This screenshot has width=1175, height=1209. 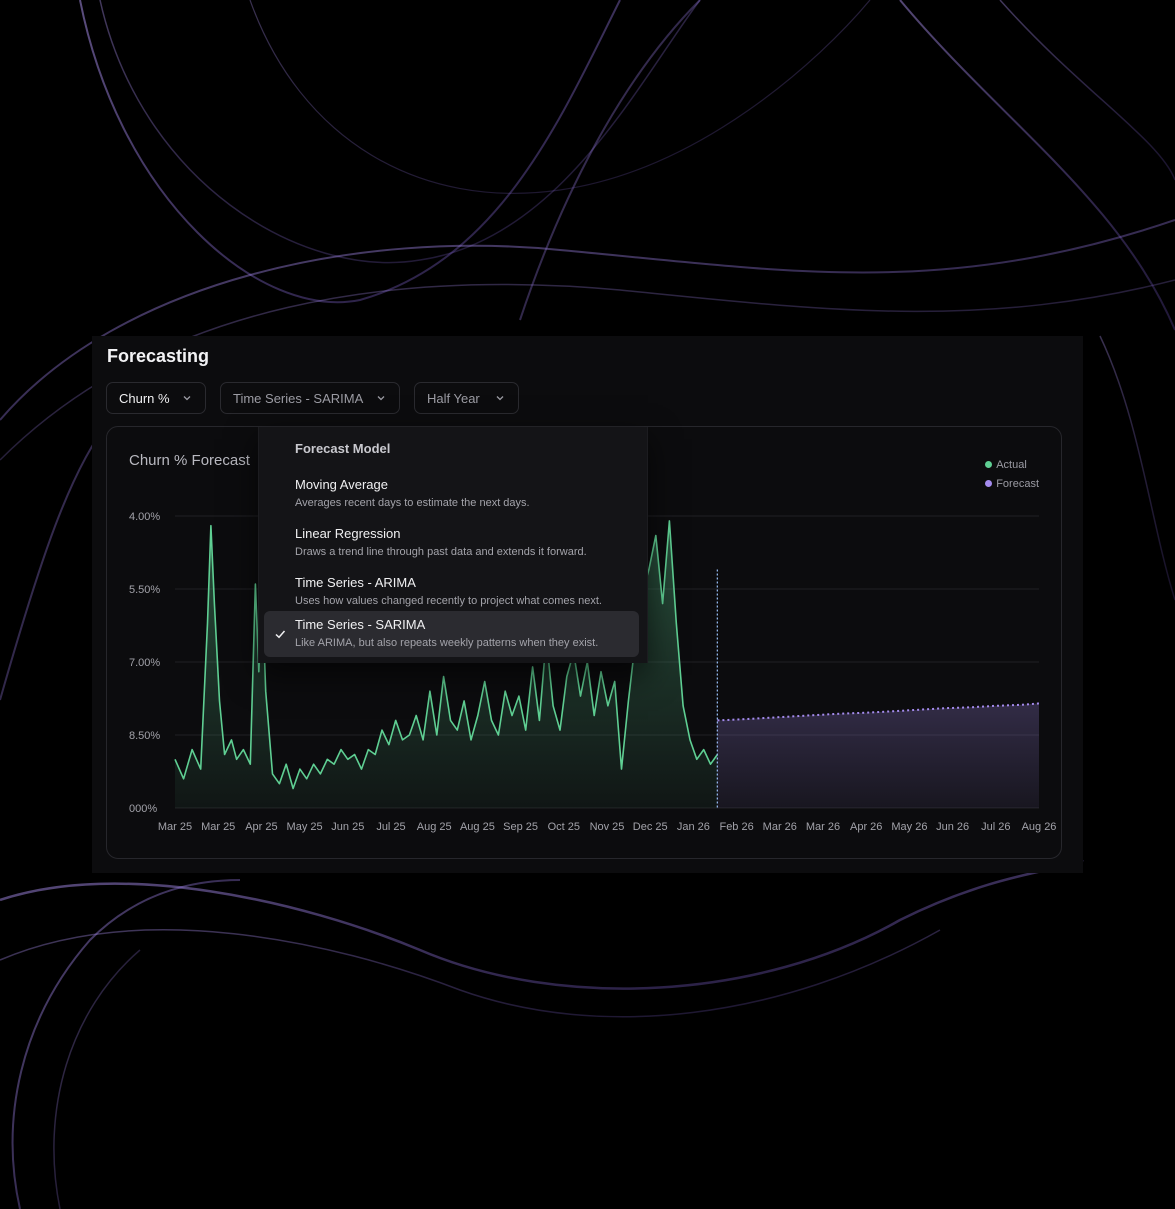 I want to click on y-tick-label: 000%, so click(x=143, y=809).